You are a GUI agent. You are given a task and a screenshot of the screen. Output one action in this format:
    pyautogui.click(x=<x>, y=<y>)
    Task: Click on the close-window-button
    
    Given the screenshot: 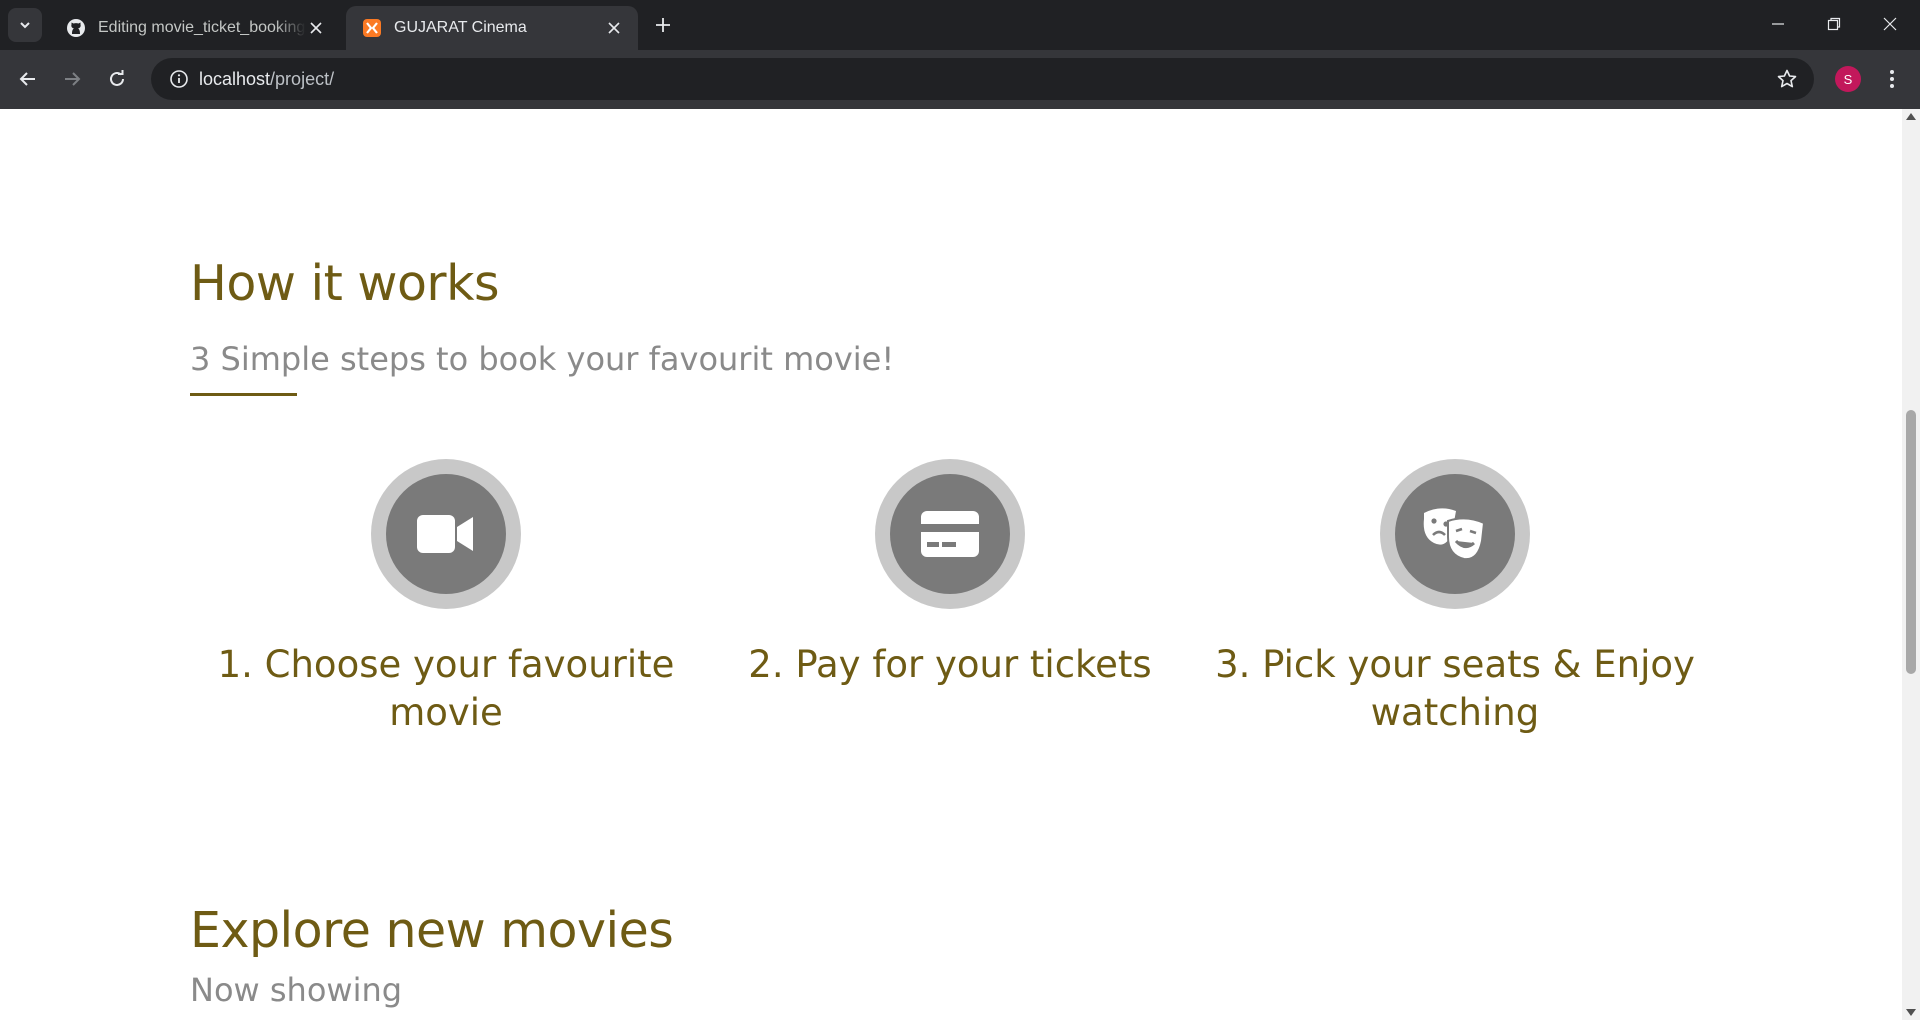 What is the action you would take?
    pyautogui.click(x=1890, y=24)
    